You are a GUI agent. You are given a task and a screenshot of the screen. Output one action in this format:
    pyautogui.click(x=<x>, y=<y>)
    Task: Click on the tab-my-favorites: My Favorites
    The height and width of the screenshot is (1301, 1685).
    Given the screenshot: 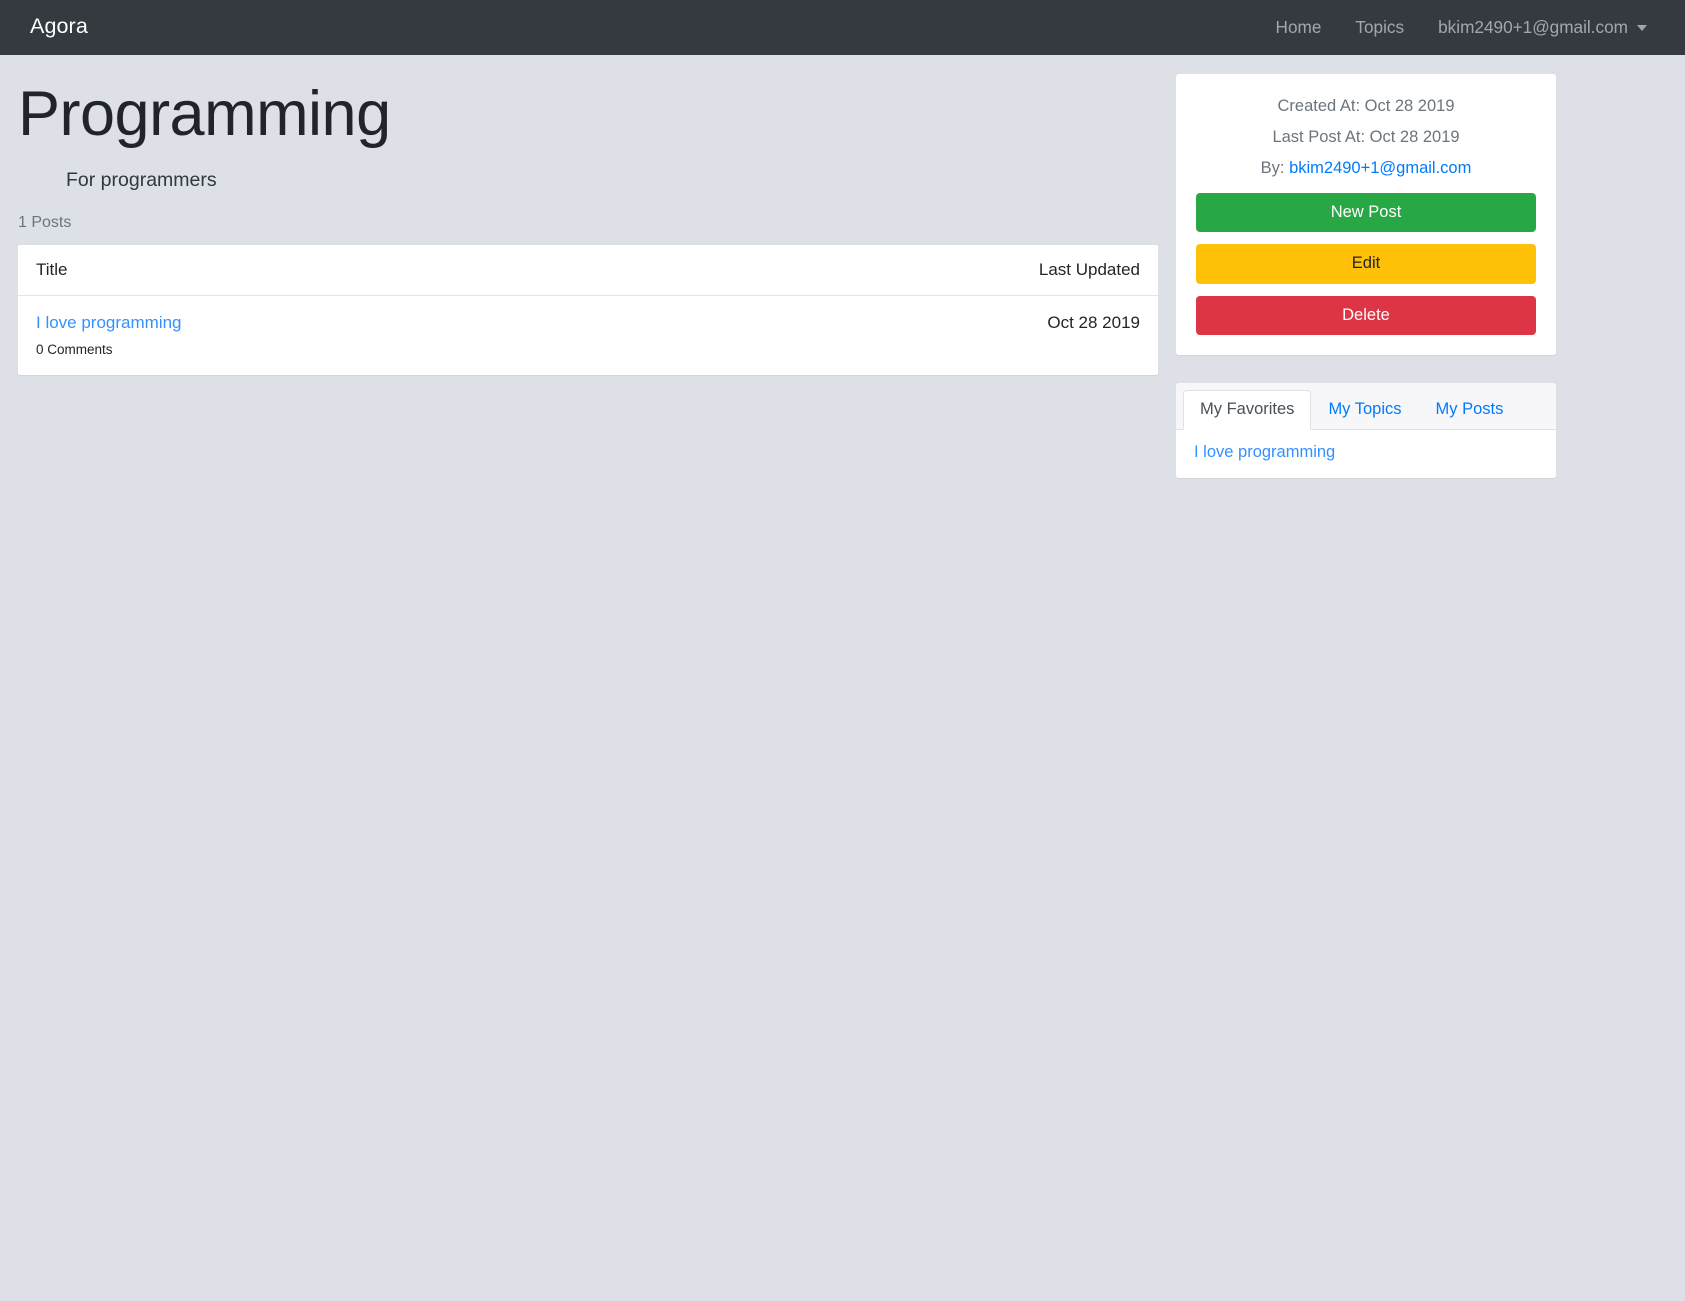 What is the action you would take?
    pyautogui.click(x=1247, y=410)
    